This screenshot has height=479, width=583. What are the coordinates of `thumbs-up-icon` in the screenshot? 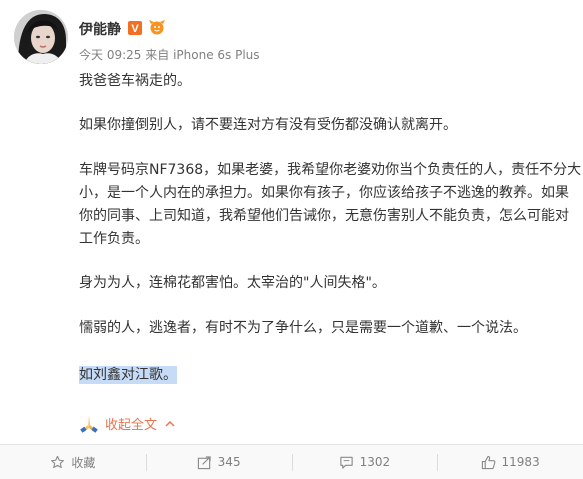 It's located at (488, 462).